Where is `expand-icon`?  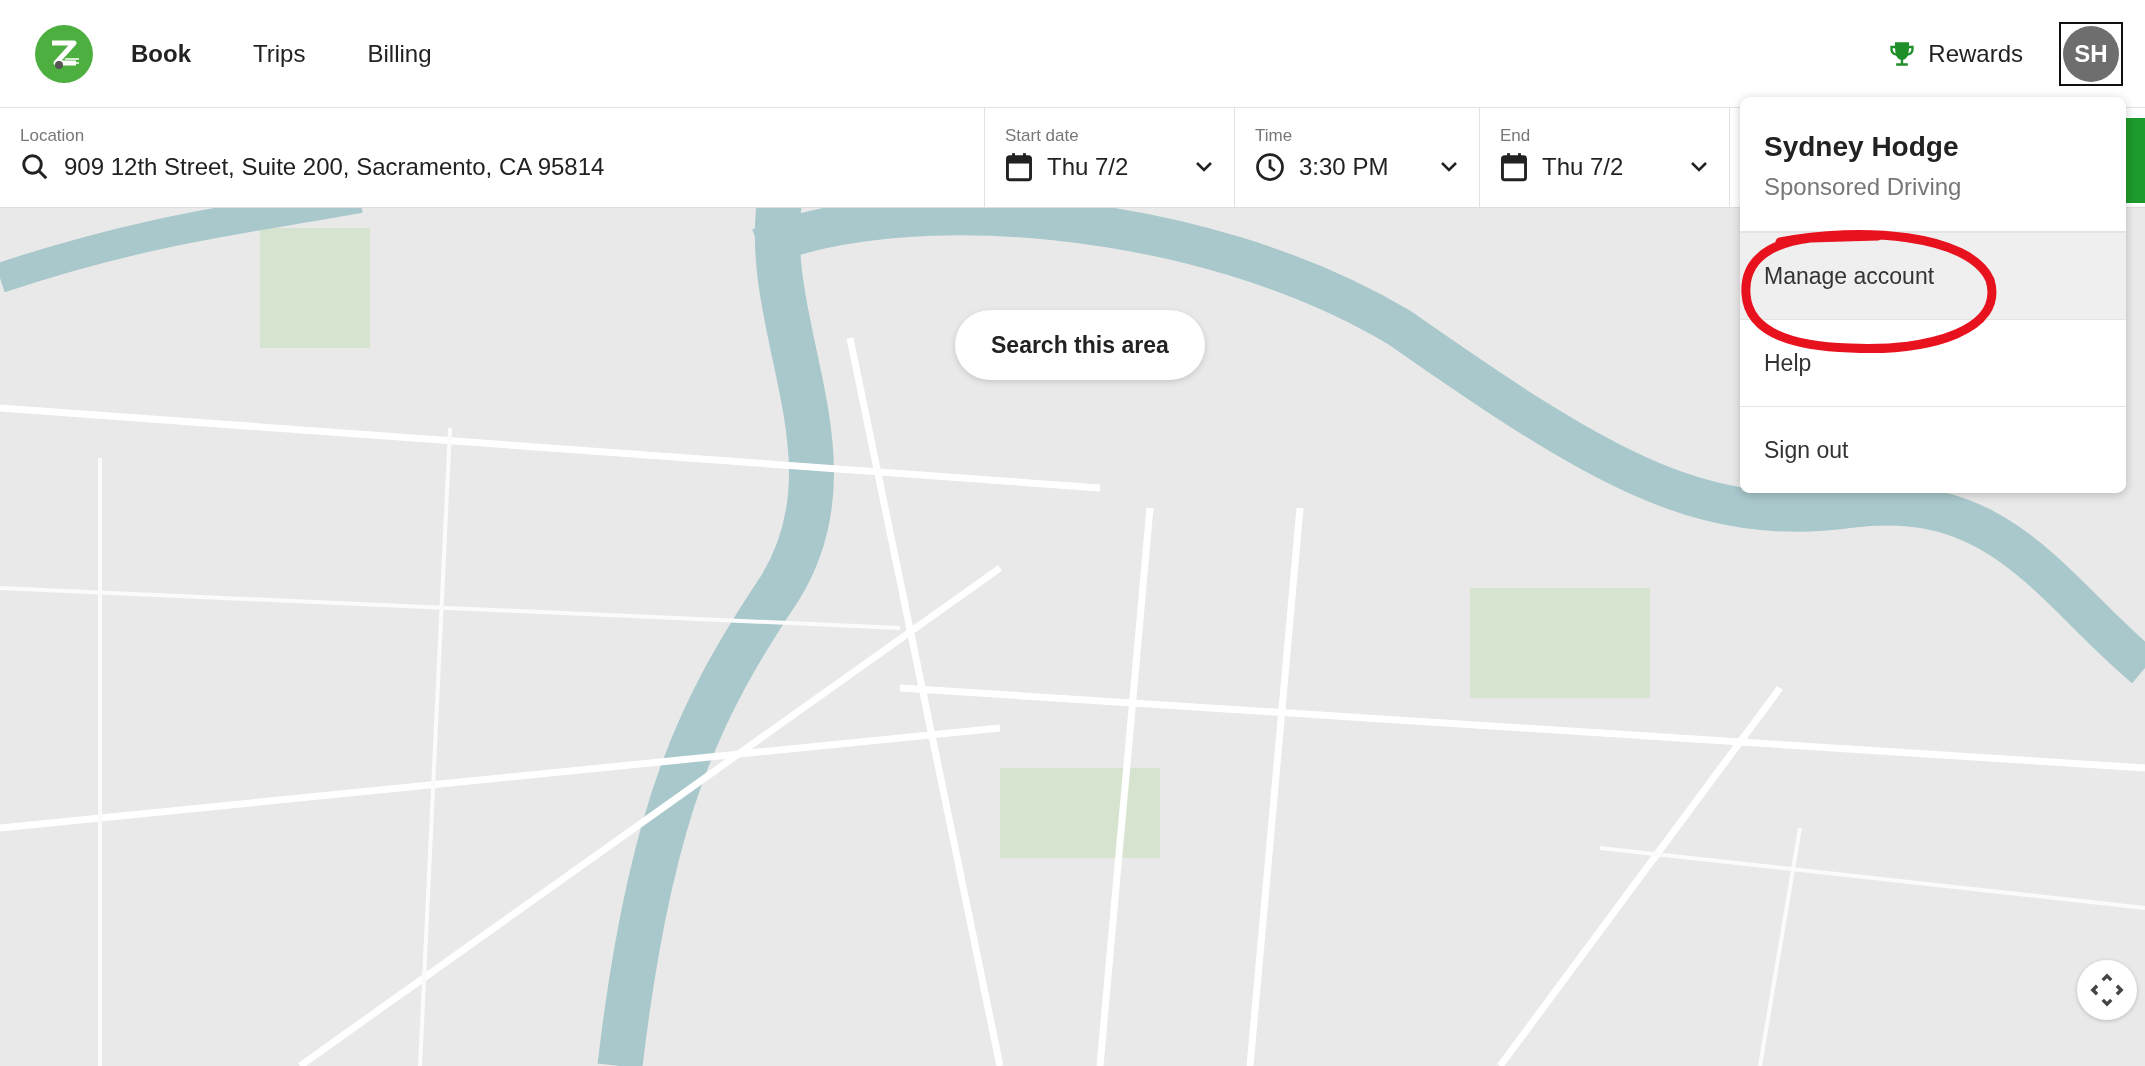 expand-icon is located at coordinates (2107, 990).